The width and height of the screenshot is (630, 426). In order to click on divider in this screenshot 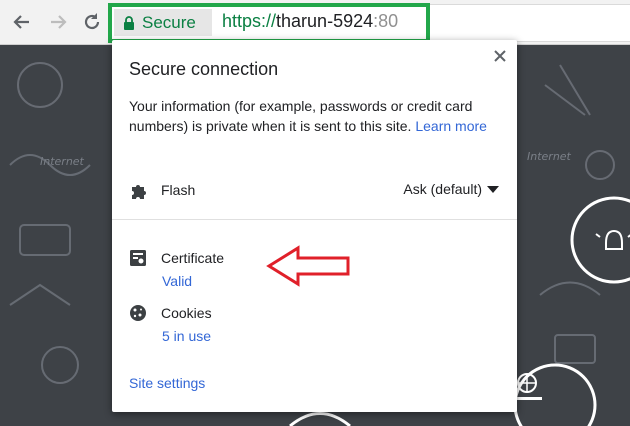, I will do `click(314, 219)`.